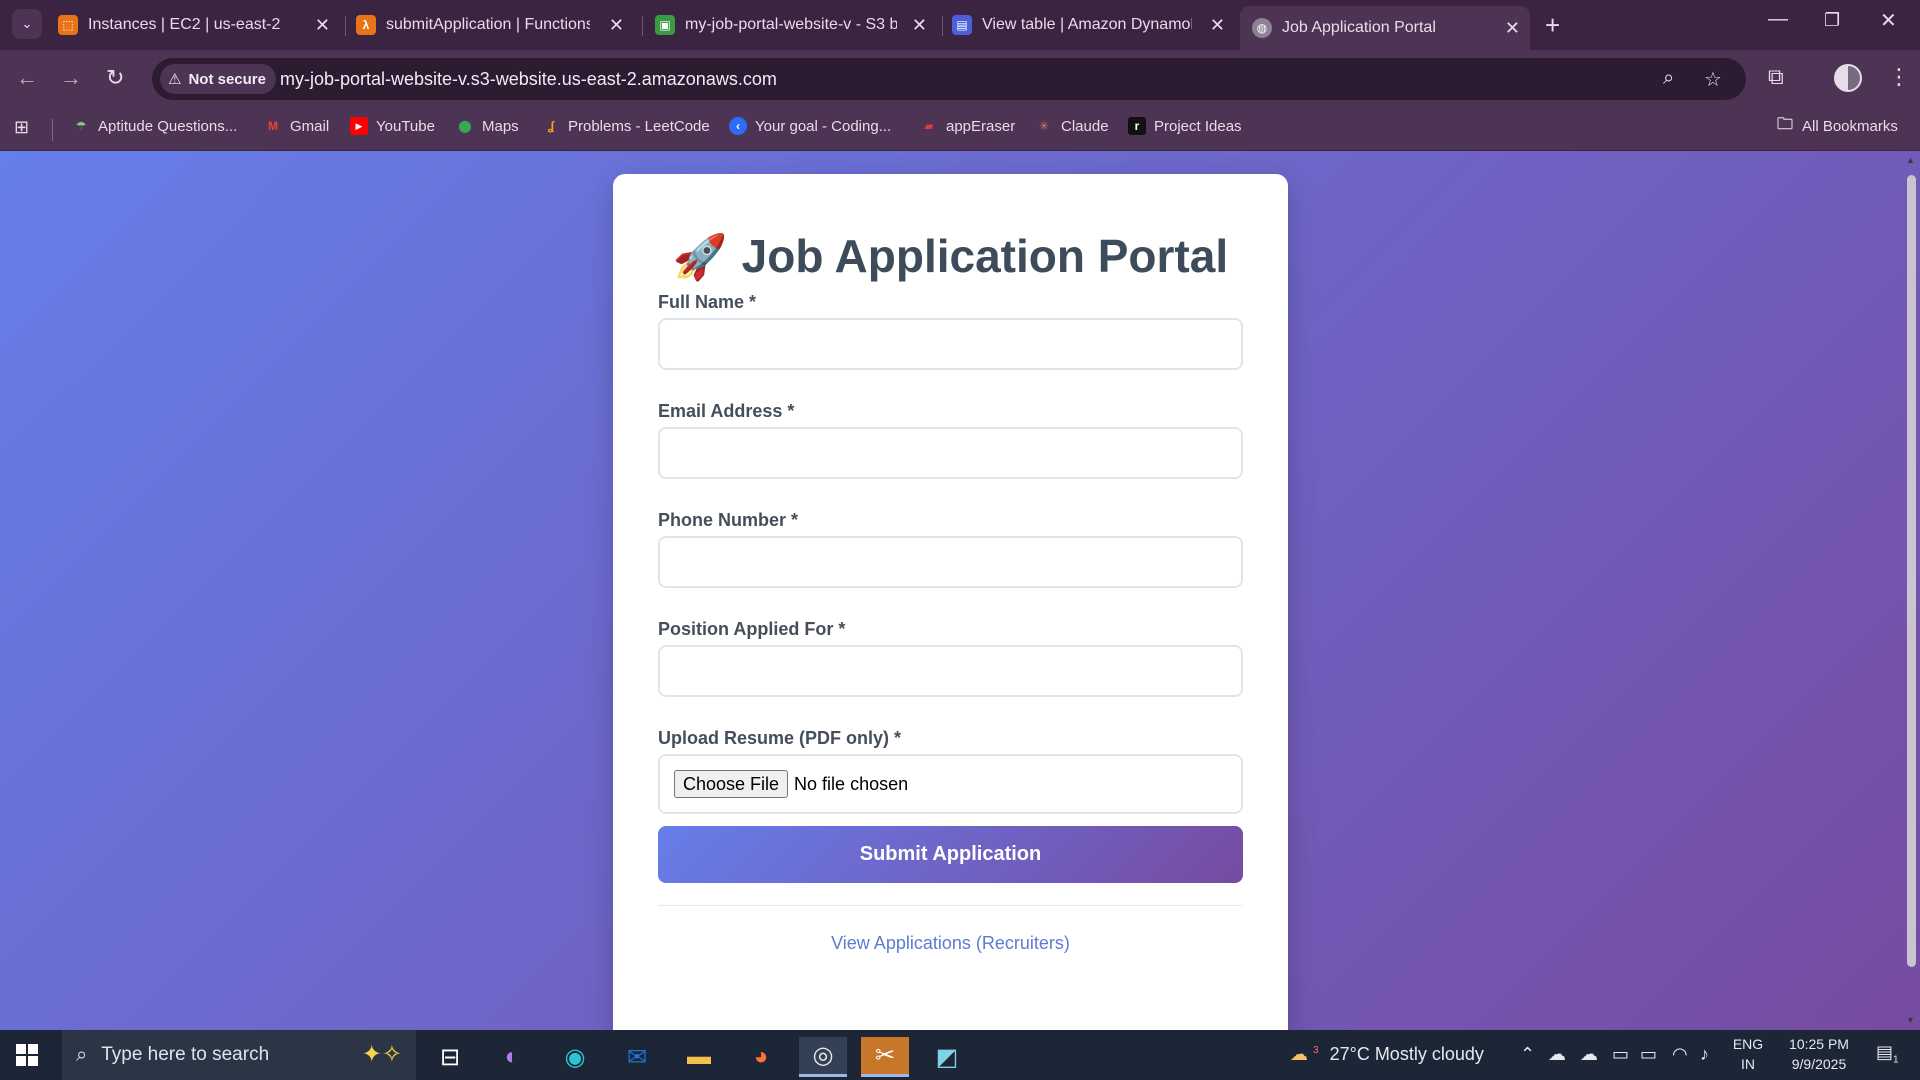  What do you see at coordinates (950, 943) in the screenshot?
I see `view-applications-link: View Applications (Recruiters)` at bounding box center [950, 943].